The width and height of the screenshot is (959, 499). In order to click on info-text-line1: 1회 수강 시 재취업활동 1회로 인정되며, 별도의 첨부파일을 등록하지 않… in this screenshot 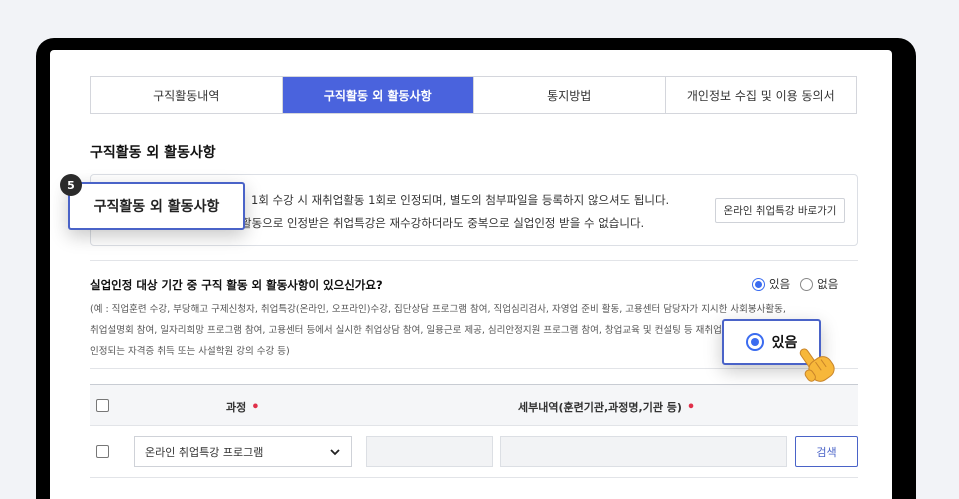, I will do `click(460, 200)`.